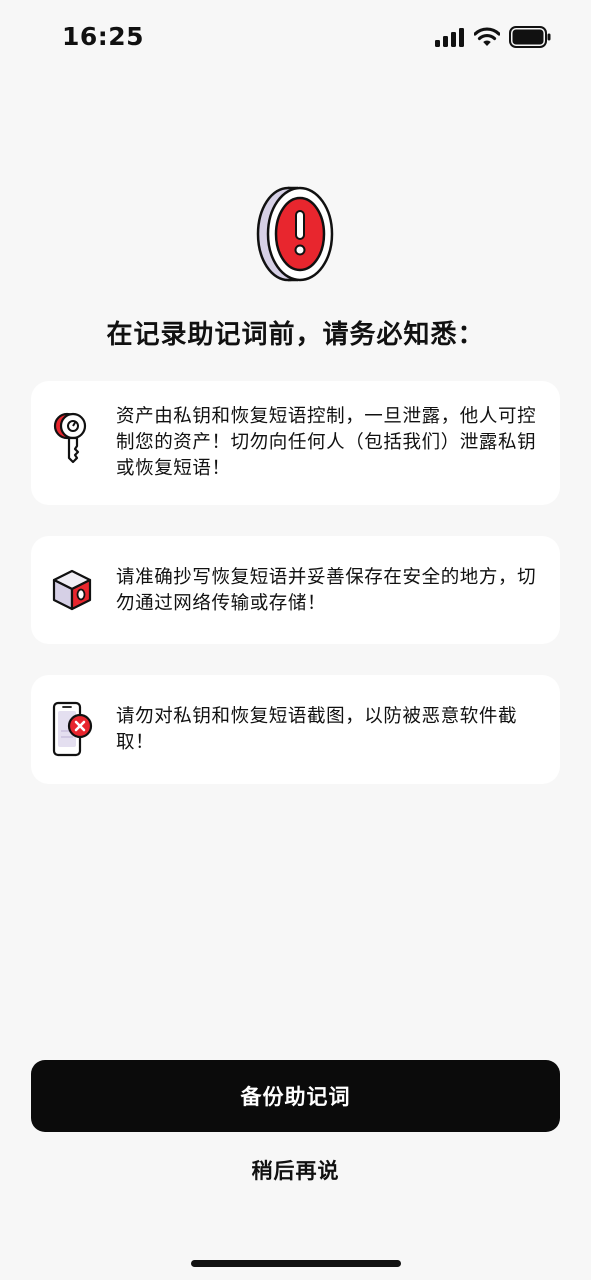 The height and width of the screenshot is (1280, 591). I want to click on page-title: 在记录助记词前，请务必知悉：, so click(295, 335).